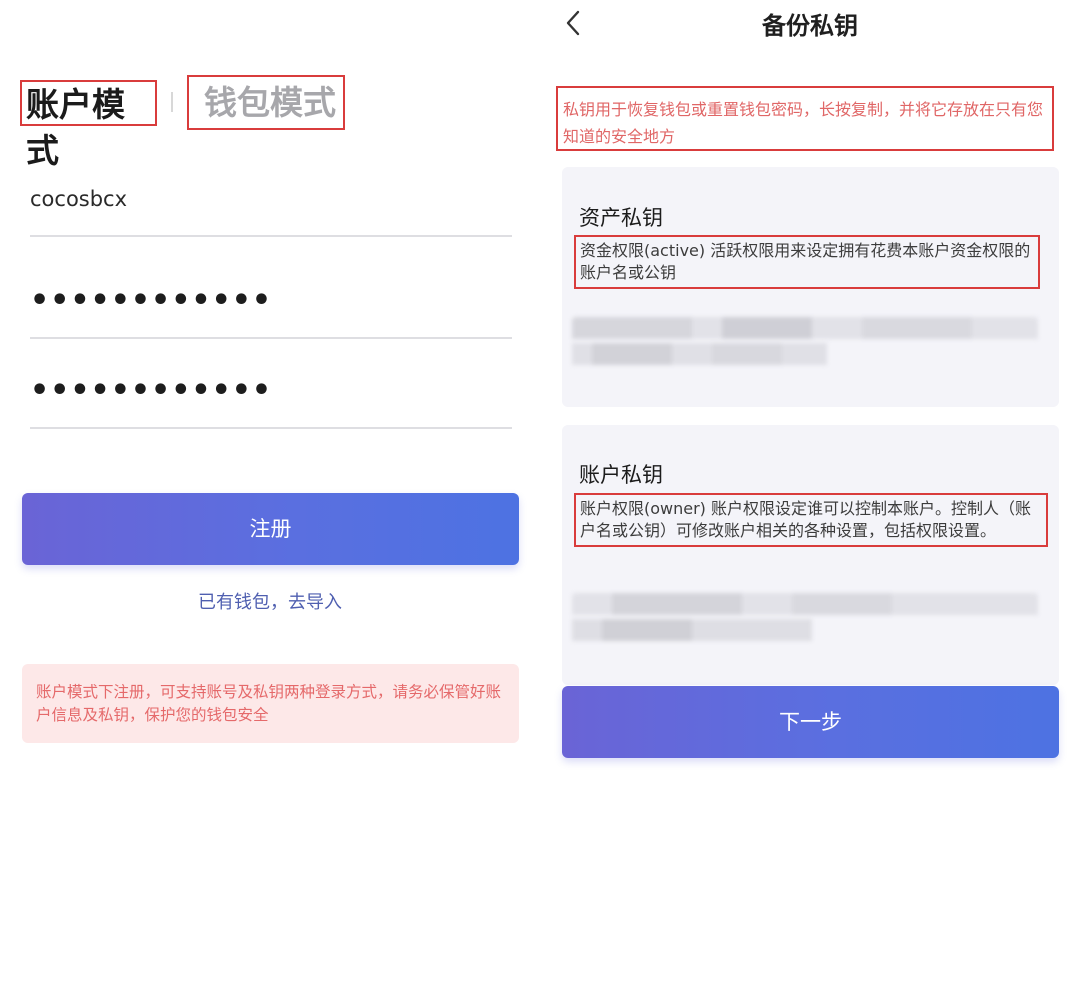 The height and width of the screenshot is (987, 1080). I want to click on asset-private-key-blurred, so click(805, 342).